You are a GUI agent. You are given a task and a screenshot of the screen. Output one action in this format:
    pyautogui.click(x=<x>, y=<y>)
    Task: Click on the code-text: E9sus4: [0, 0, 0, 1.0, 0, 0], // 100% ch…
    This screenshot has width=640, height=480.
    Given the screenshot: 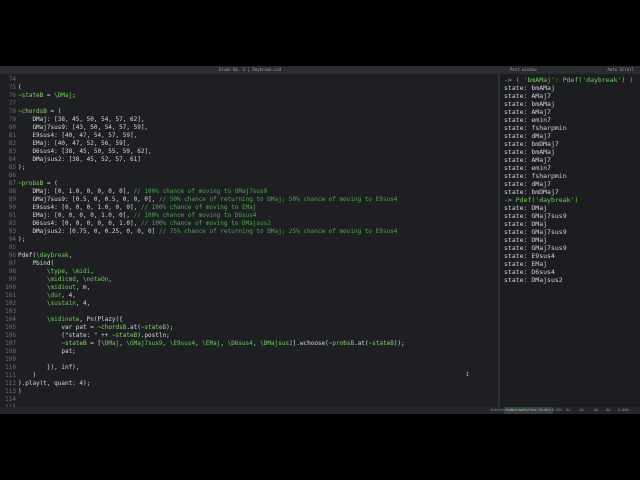 What is the action you would take?
    pyautogui.click(x=137, y=207)
    